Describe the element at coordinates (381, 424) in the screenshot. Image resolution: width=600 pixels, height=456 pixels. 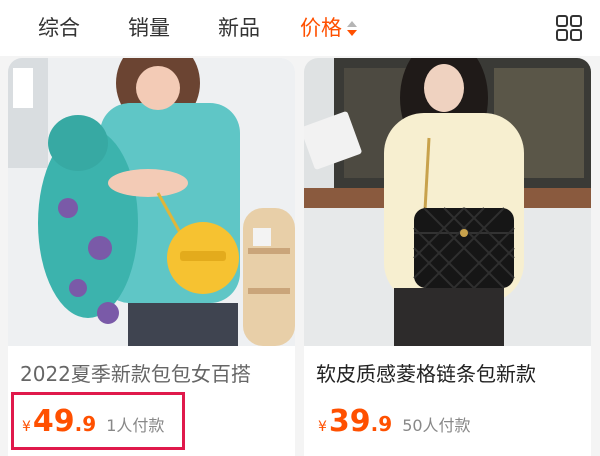
I see `price-decimal: .9` at that location.